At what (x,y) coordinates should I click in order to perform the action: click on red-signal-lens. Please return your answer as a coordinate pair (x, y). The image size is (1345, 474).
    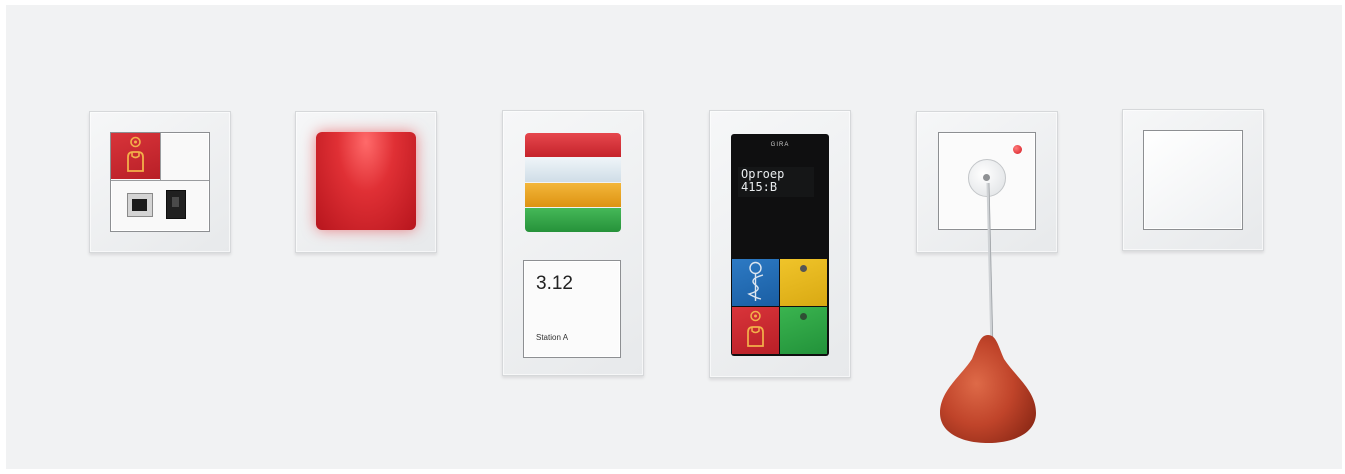
    Looking at the image, I should click on (366, 181).